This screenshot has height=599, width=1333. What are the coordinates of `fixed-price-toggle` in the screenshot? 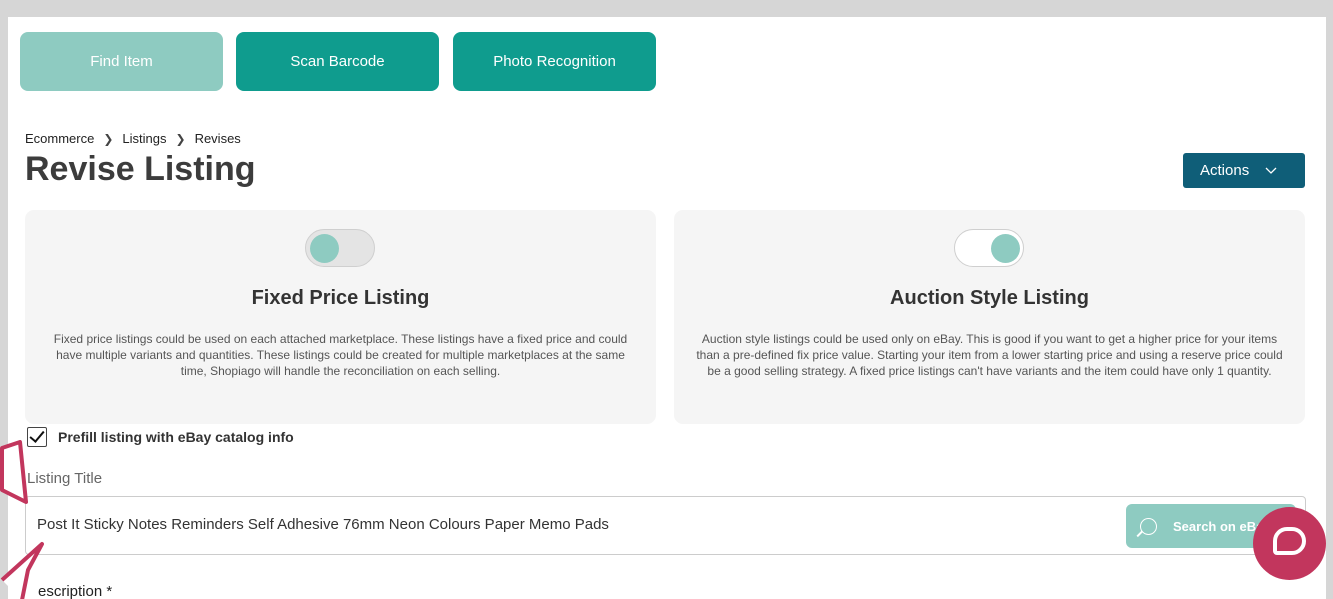 It's located at (340, 248).